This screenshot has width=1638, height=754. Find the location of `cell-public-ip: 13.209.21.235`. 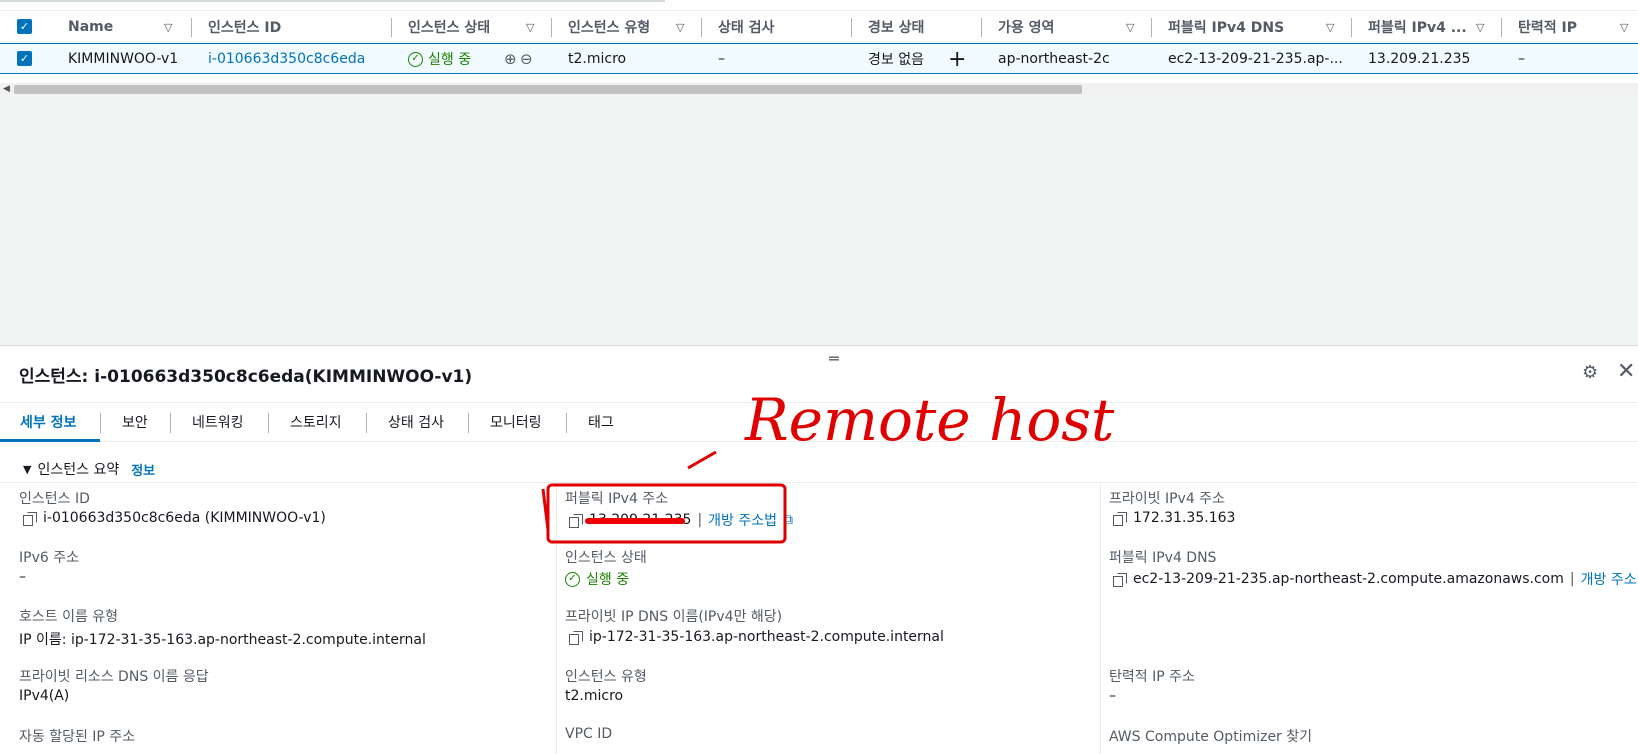

cell-public-ip: 13.209.21.235 is located at coordinates (1419, 59).